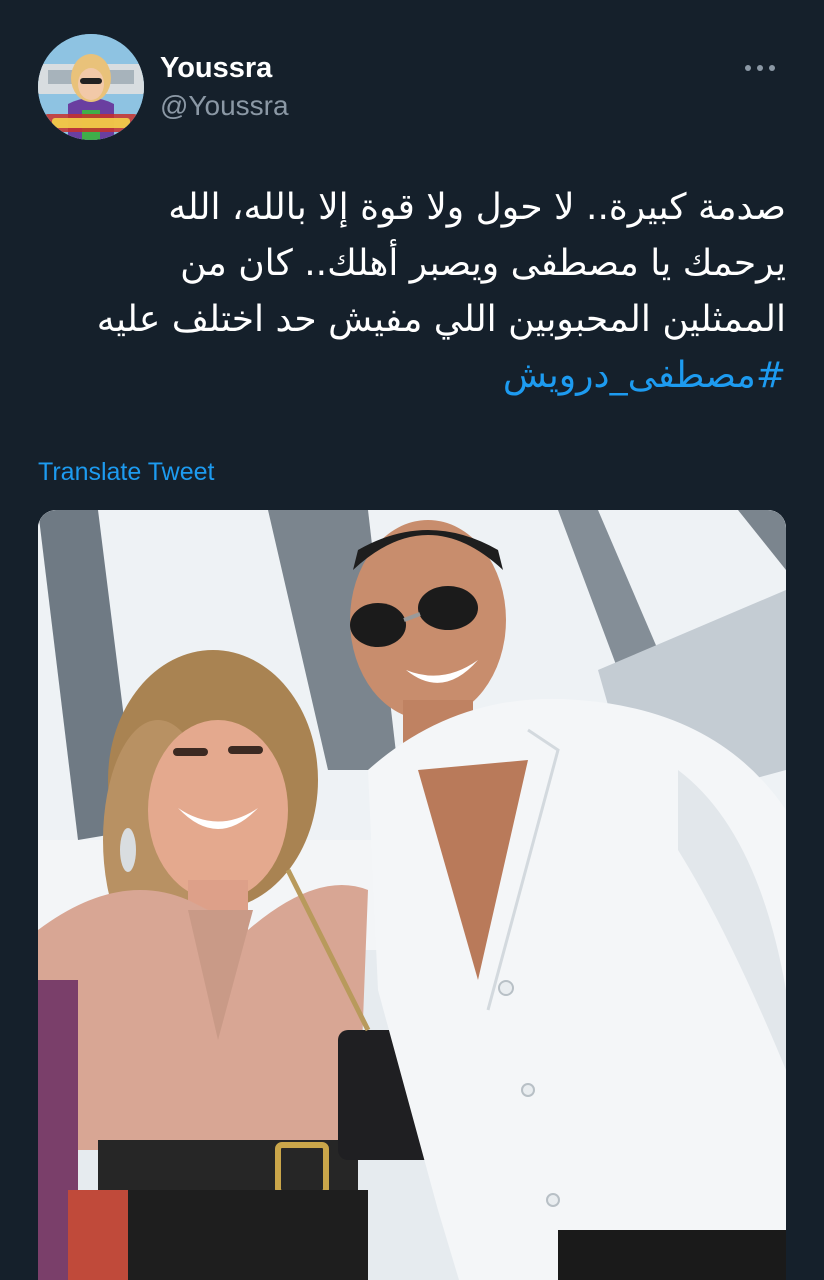 Image resolution: width=824 pixels, height=1280 pixels. Describe the element at coordinates (224, 106) in the screenshot. I see `author-handle: @Youssra` at that location.